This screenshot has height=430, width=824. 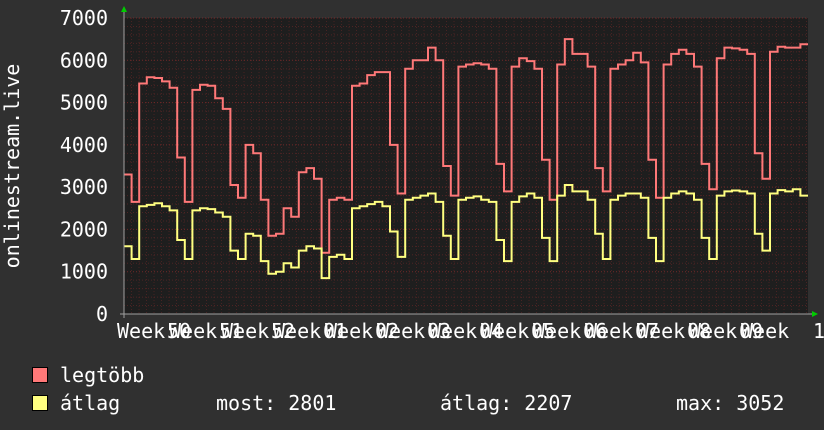 What do you see at coordinates (84, 103) in the screenshot?
I see `y-tick-label: 5000` at bounding box center [84, 103].